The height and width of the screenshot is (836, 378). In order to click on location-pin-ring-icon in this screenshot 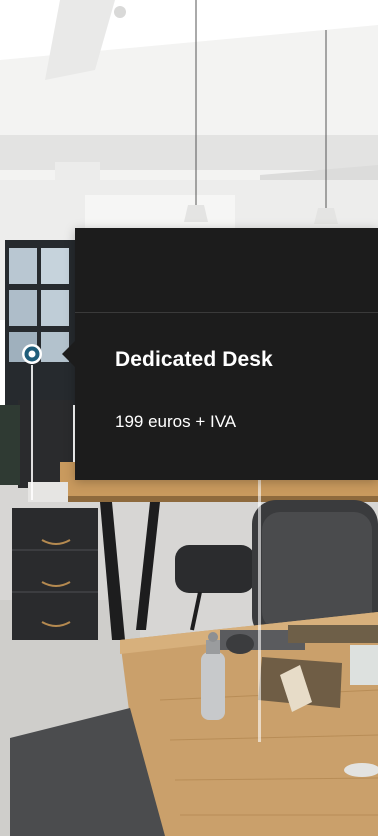, I will do `click(32, 354)`.